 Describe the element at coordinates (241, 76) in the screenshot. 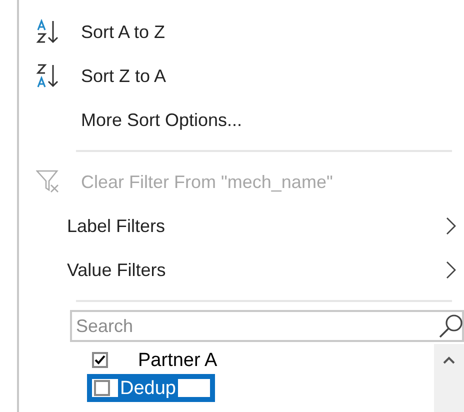

I see `menu-item: Sort Z to A` at that location.